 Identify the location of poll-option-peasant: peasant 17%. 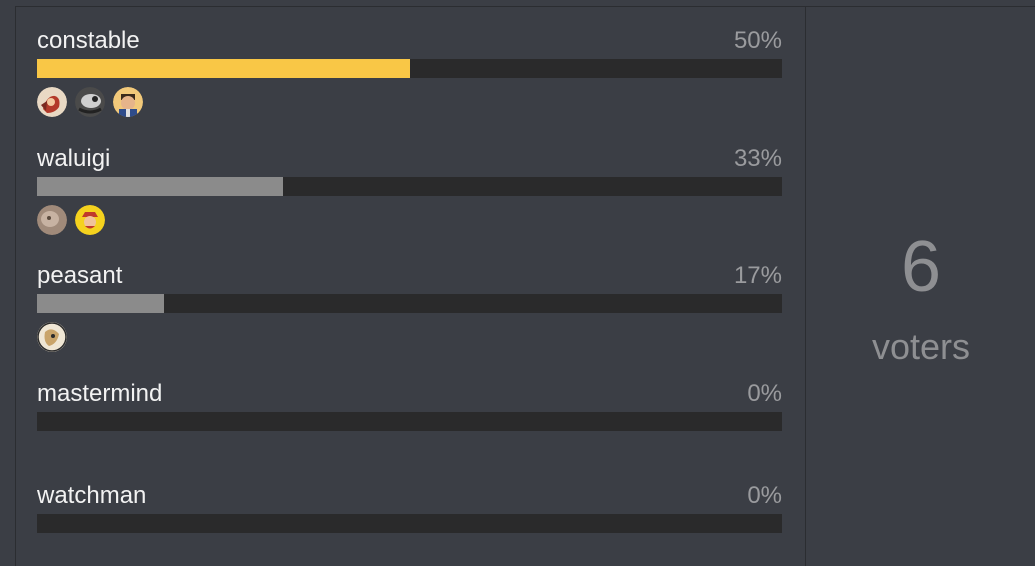
(409, 306).